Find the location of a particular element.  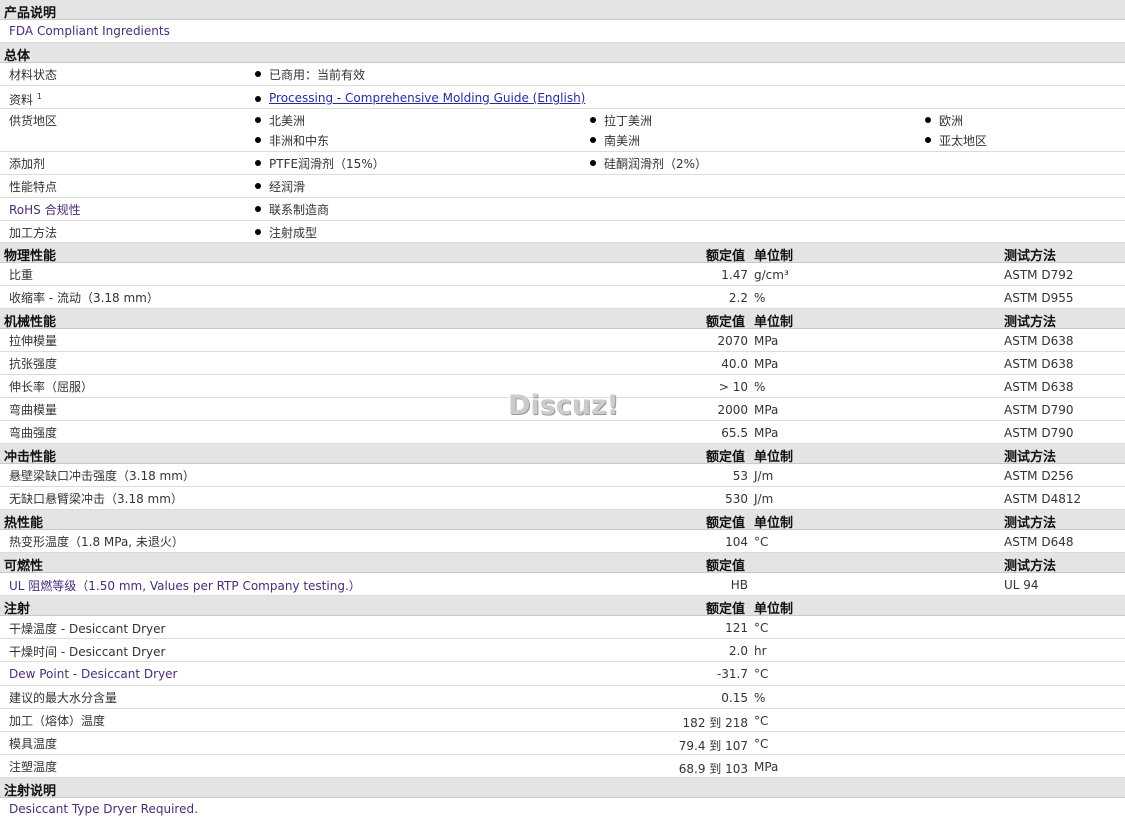

header-method: 测试方法 is located at coordinates (1030, 457).